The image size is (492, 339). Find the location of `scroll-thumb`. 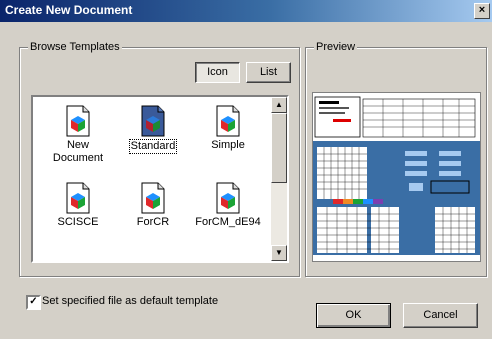

scroll-thumb is located at coordinates (279, 148).